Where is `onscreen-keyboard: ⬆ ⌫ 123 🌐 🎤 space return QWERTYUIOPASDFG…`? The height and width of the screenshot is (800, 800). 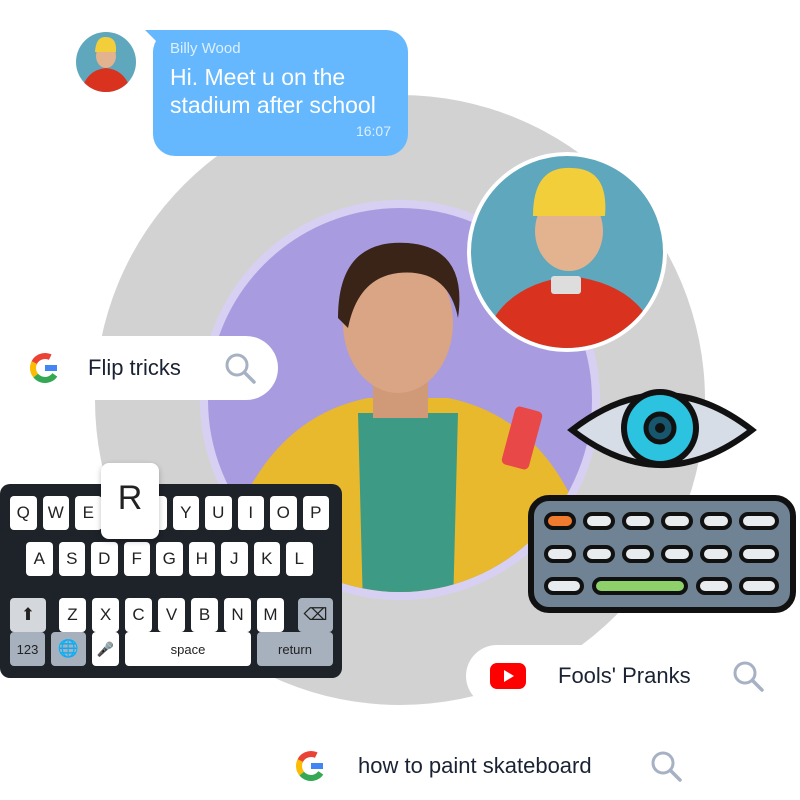 onscreen-keyboard: ⬆ ⌫ 123 🌐 🎤 space return QWERTYUIOPASDFG… is located at coordinates (171, 581).